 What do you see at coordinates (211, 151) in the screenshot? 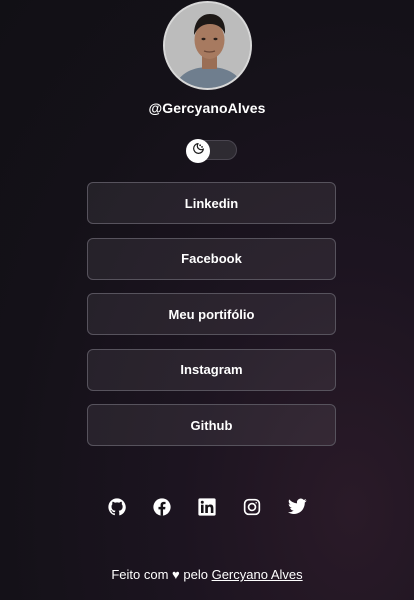
I see `theme-toggle` at bounding box center [211, 151].